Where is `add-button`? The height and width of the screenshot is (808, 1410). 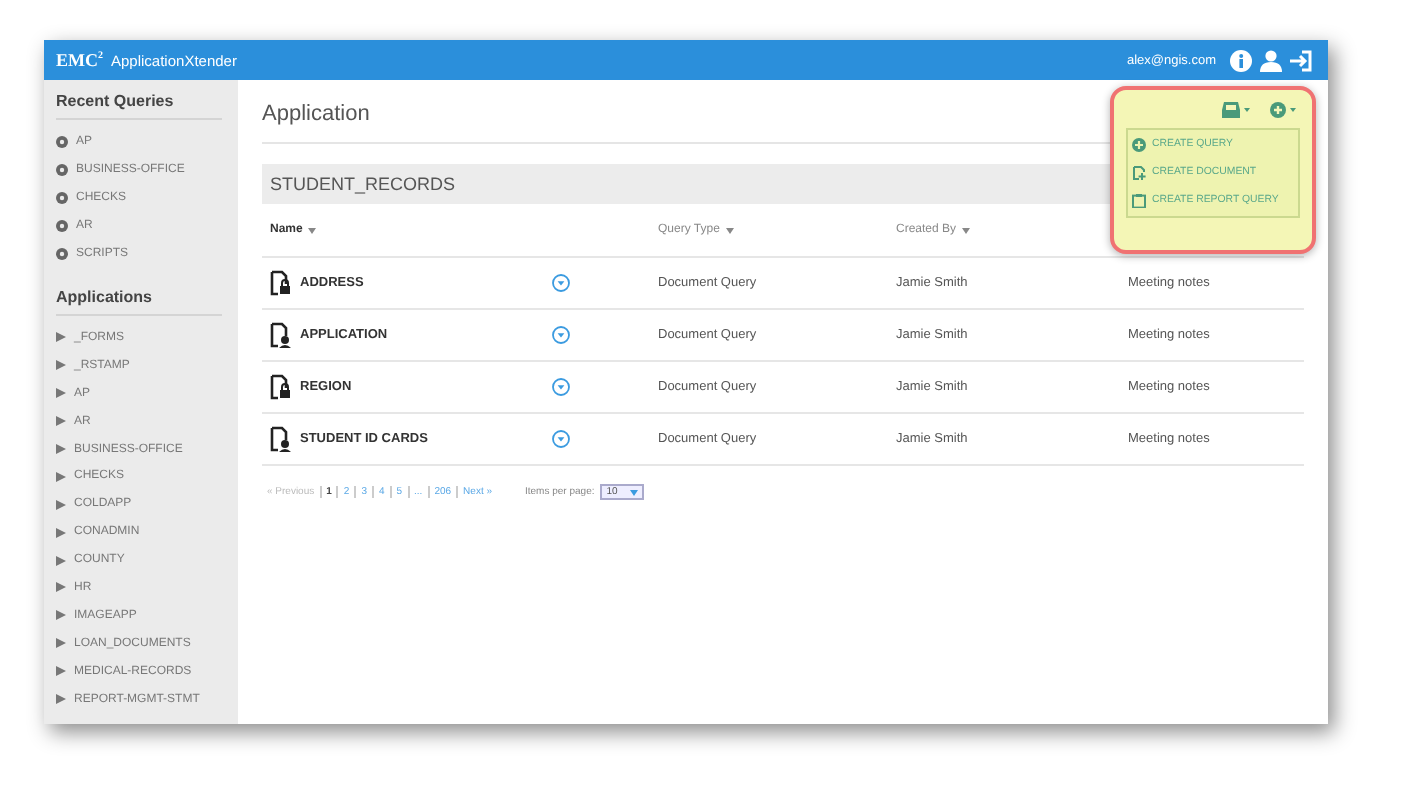 add-button is located at coordinates (1283, 110).